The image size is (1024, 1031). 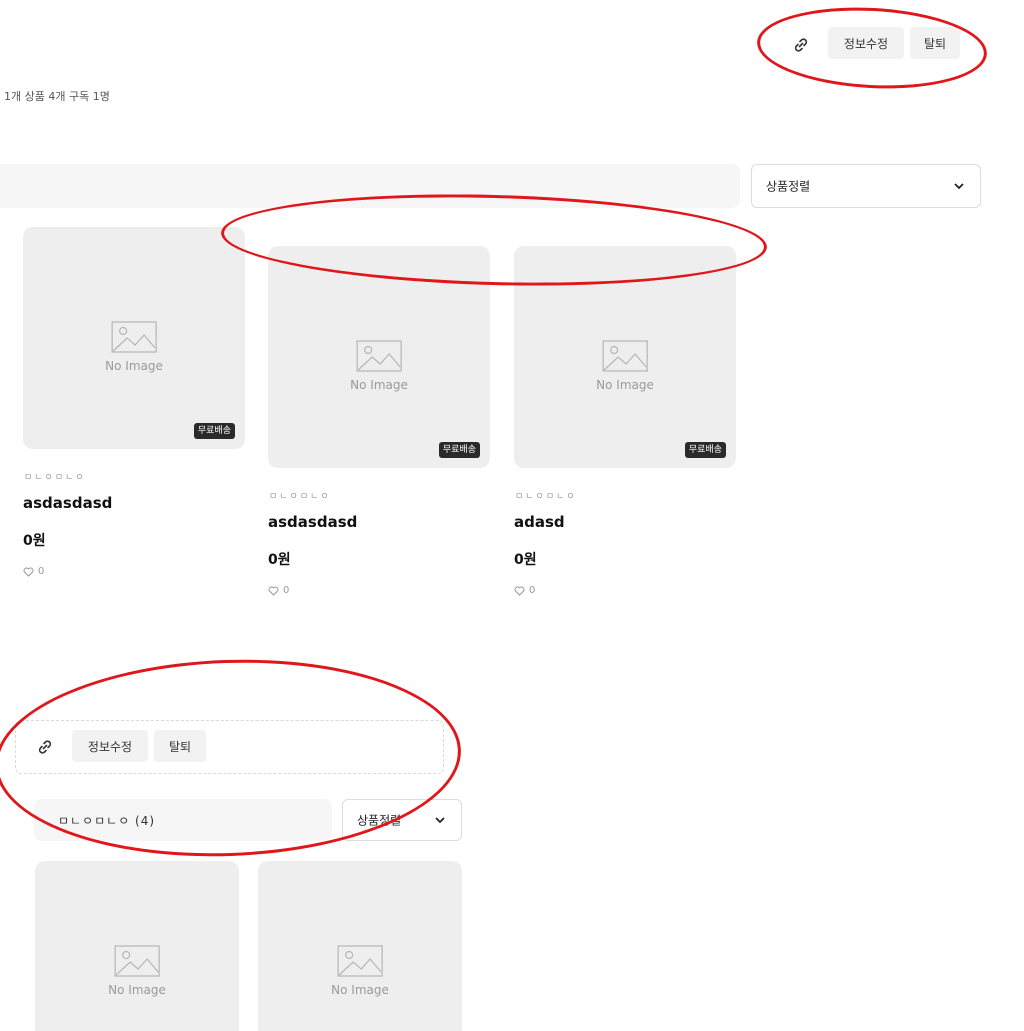 I want to click on sort-label: 상품정렬, so click(x=788, y=186).